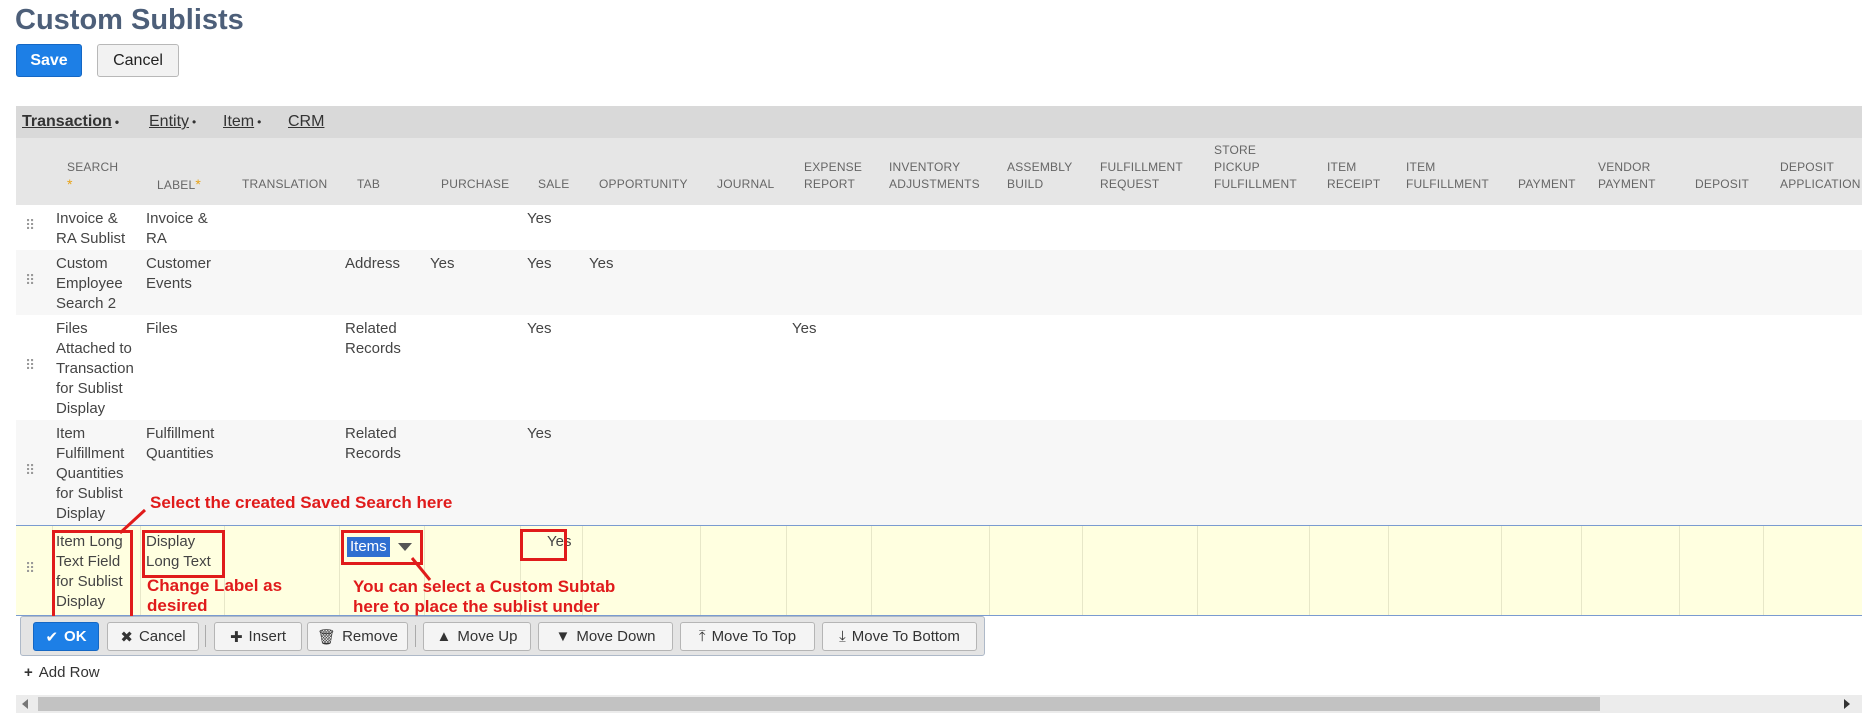  Describe the element at coordinates (601, 264) in the screenshot. I see `cell-opportunity: Yes` at that location.